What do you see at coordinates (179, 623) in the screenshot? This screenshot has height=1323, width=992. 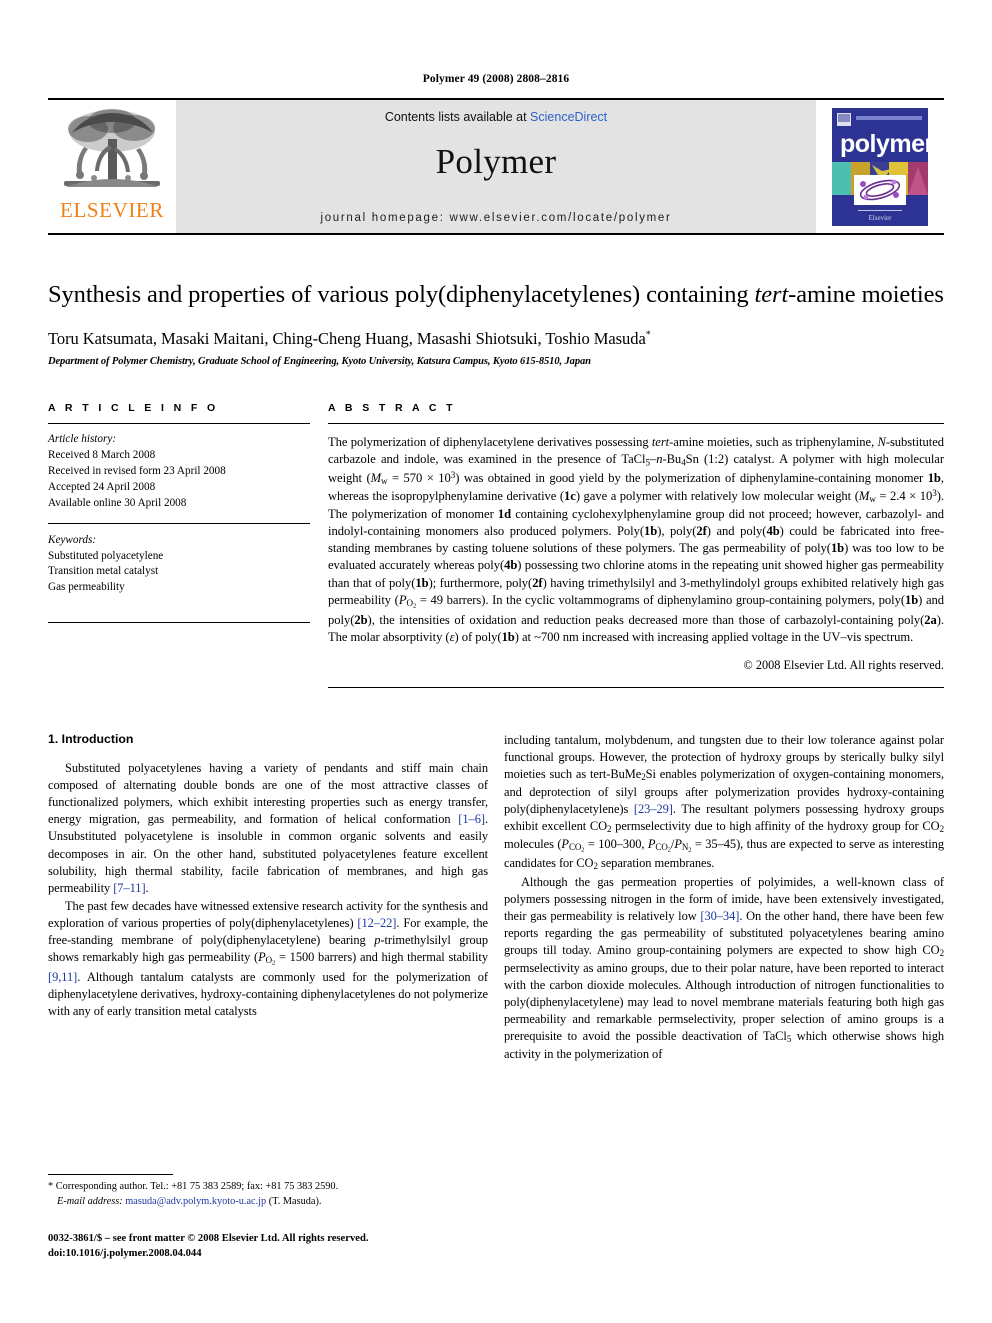 I see `article-info-bottom-rule` at bounding box center [179, 623].